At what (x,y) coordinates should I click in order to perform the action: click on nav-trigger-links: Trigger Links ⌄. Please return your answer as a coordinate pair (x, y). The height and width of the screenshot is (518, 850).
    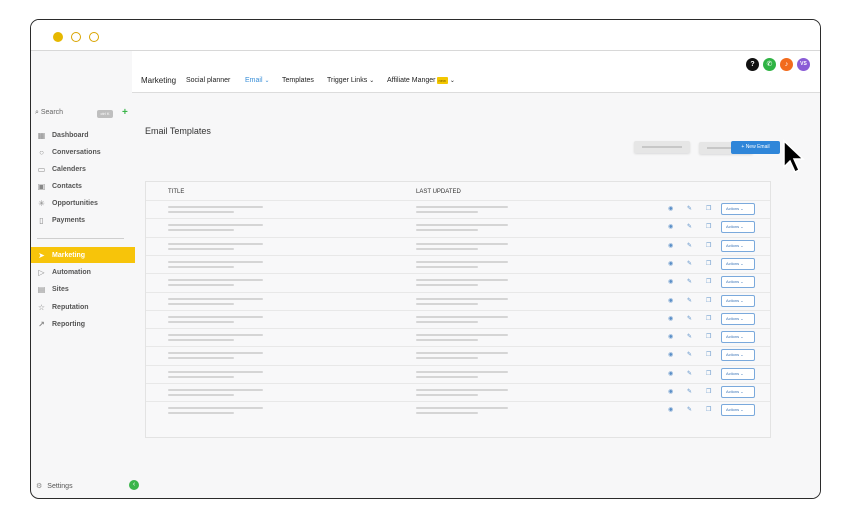
    Looking at the image, I should click on (350, 80).